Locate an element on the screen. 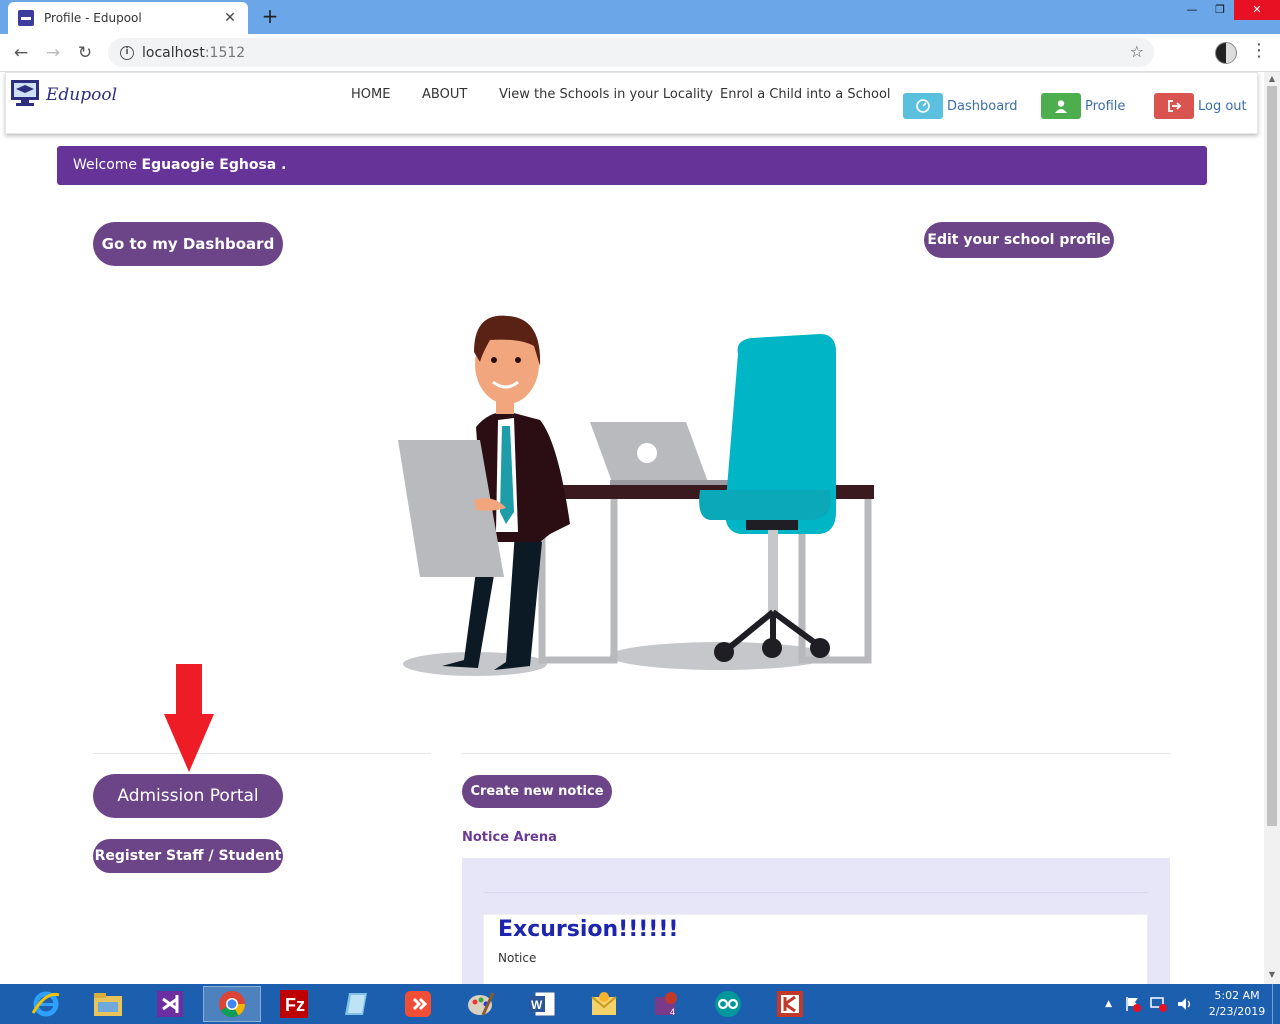  antivirus-icon is located at coordinates (790, 1004).